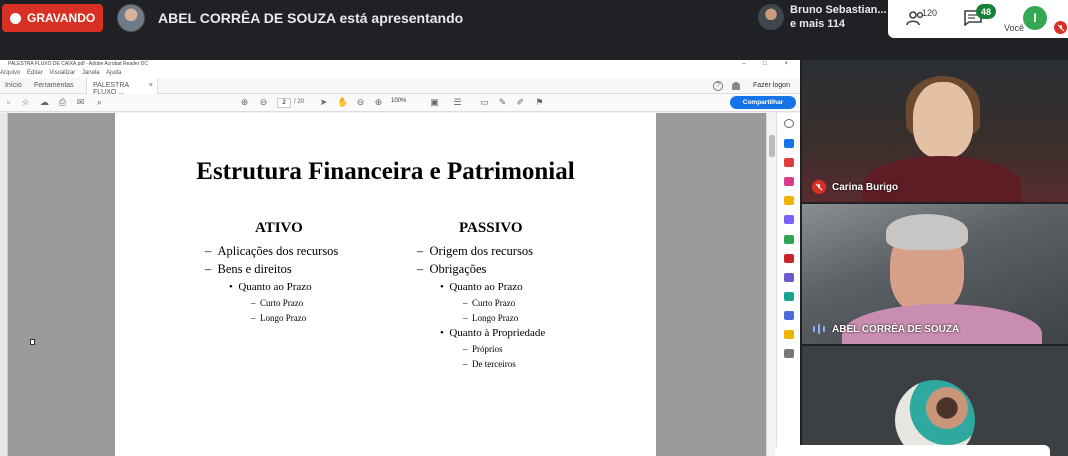 This screenshot has width=1068, height=456. Describe the element at coordinates (457, 102) in the screenshot. I see `scroll-mode-icon: ☰` at that location.